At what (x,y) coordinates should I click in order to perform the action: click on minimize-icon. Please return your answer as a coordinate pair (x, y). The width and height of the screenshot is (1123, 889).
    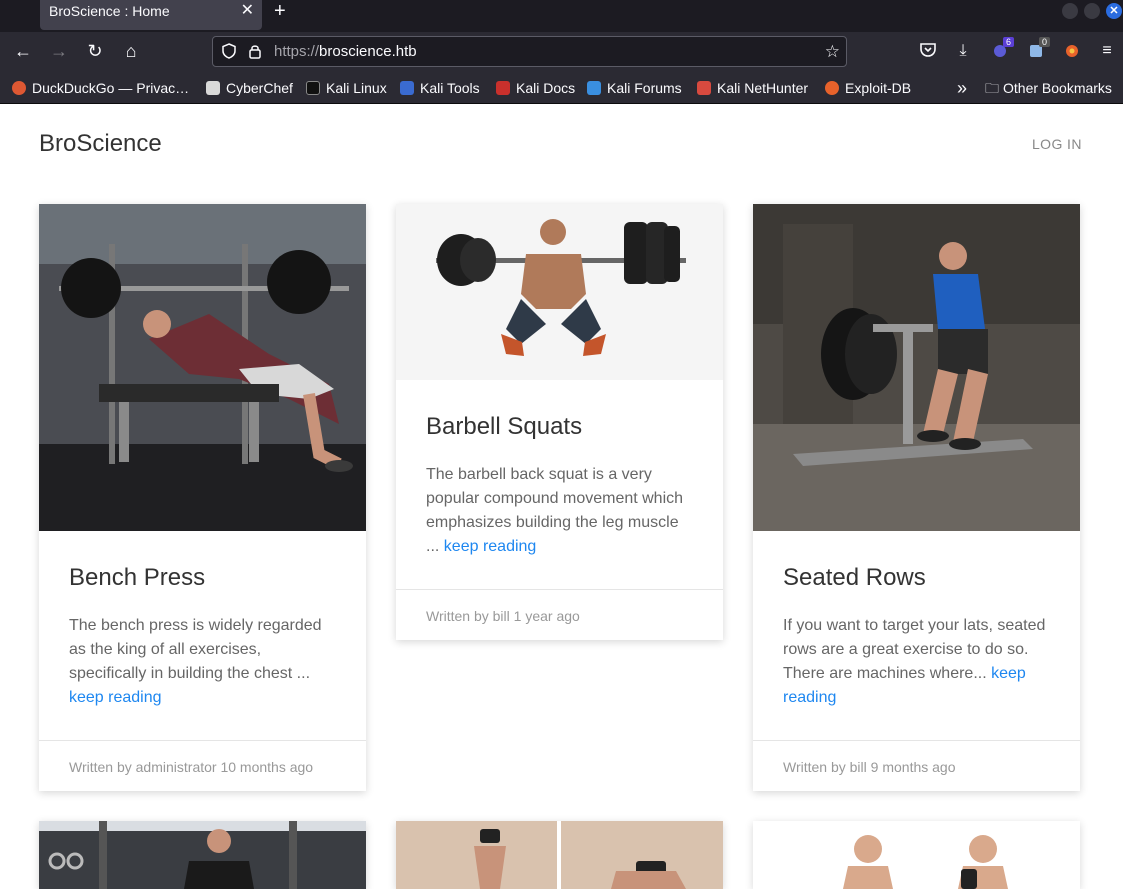
    Looking at the image, I should click on (1070, 11).